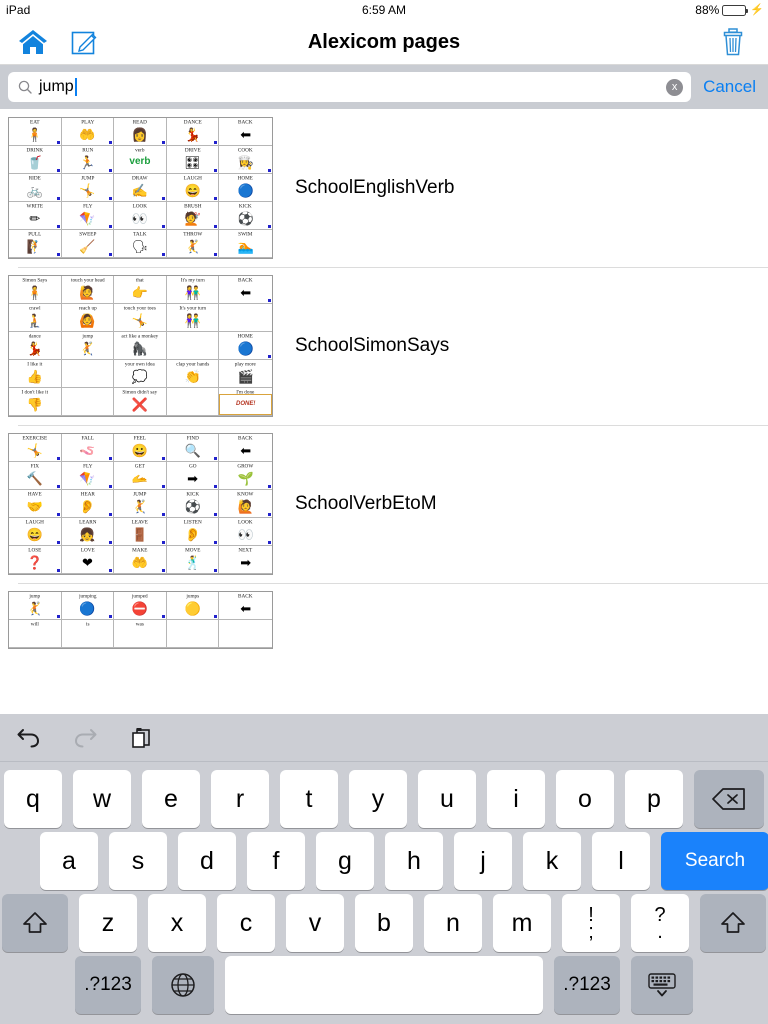  I want to click on key-v: v, so click(315, 923).